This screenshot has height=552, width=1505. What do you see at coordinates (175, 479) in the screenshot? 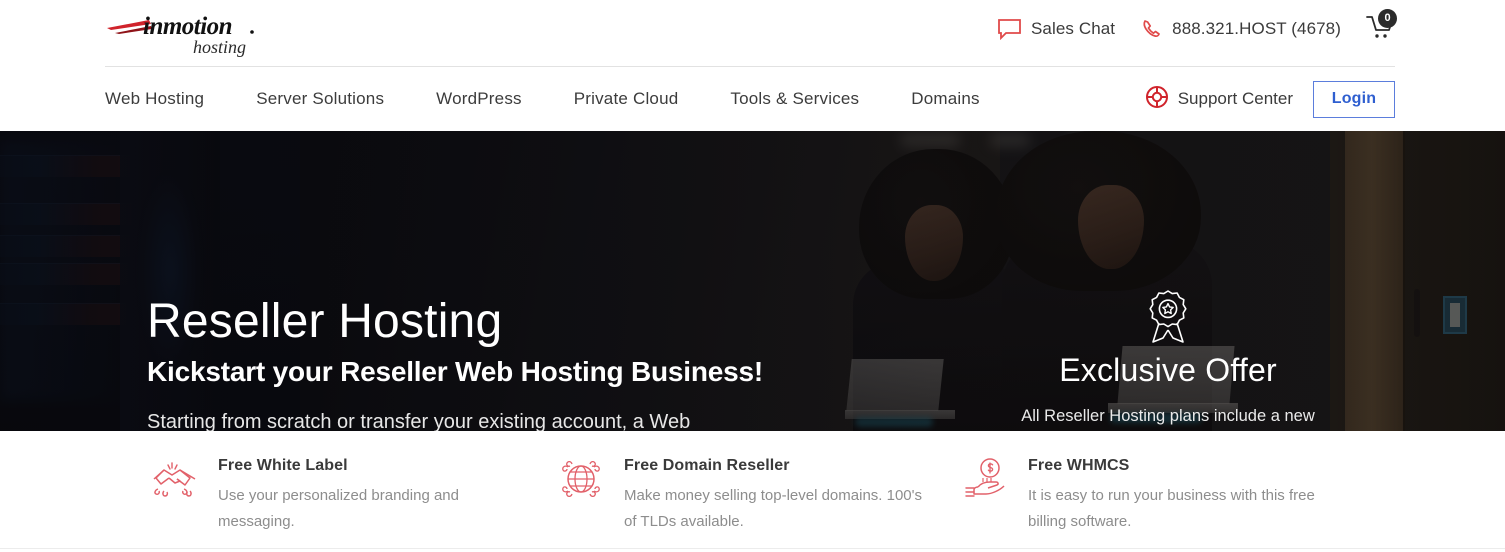
I see `handshake-icon` at bounding box center [175, 479].